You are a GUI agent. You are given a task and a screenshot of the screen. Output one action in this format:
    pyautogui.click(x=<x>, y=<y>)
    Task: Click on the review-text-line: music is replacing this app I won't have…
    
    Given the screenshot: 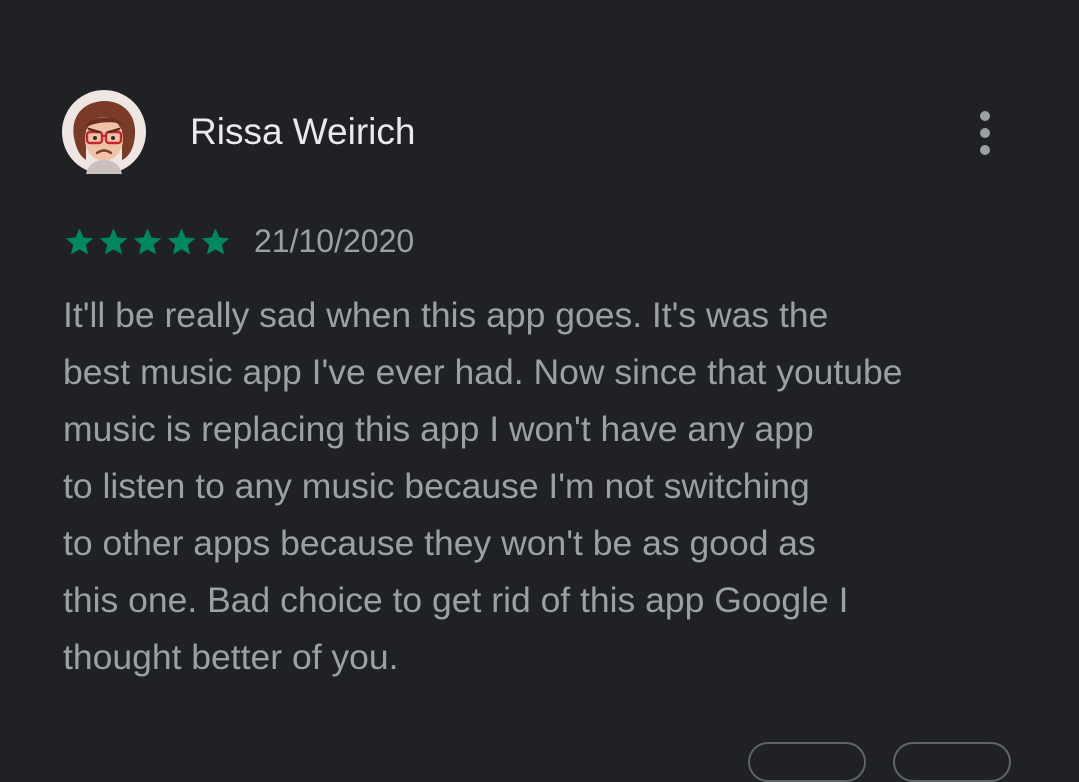 What is the action you would take?
    pyautogui.click(x=438, y=429)
    